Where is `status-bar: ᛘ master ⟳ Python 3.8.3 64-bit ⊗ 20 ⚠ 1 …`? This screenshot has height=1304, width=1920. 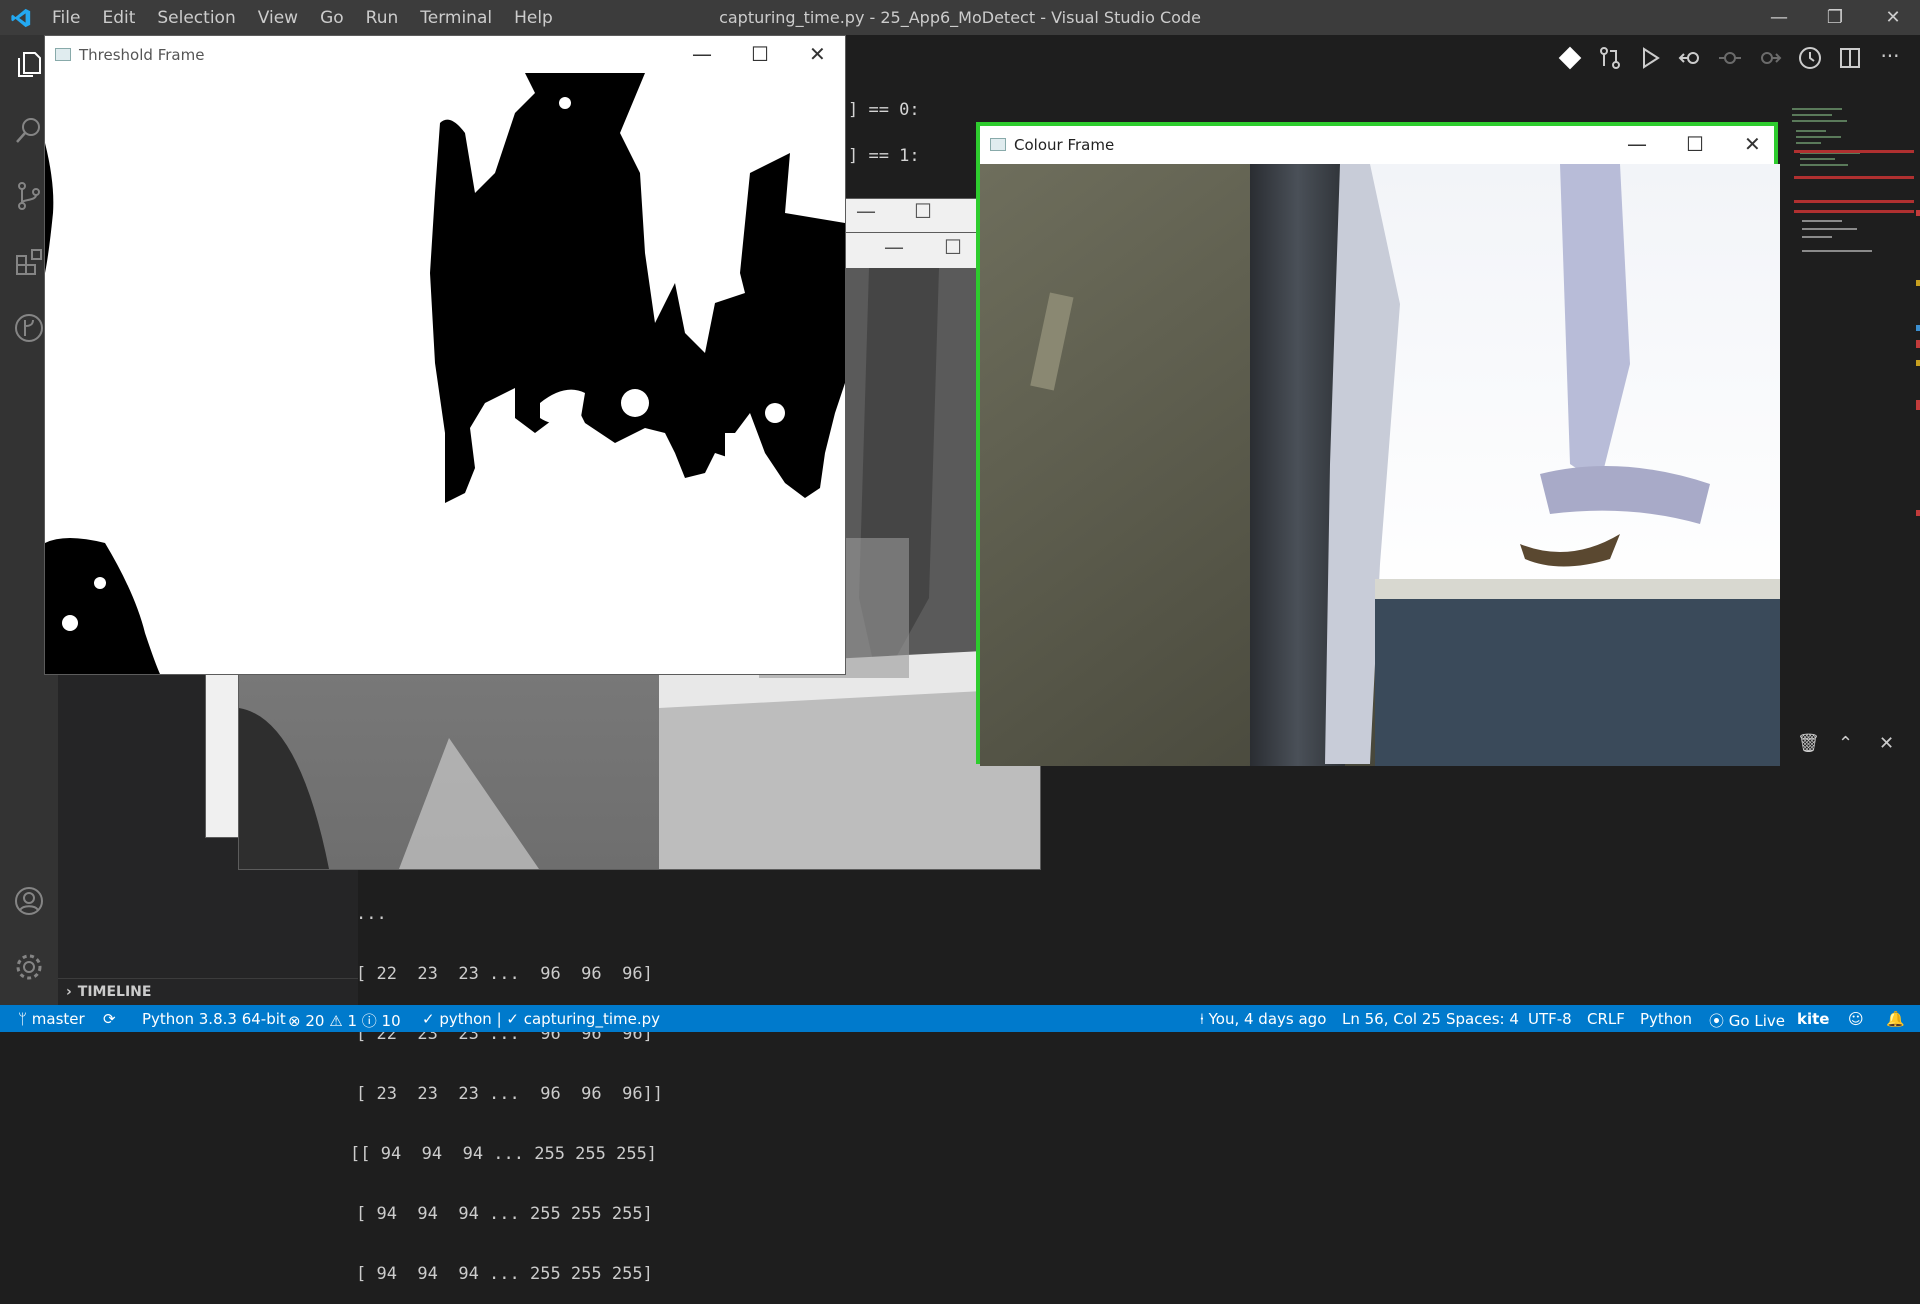 status-bar: ᛘ master ⟳ Python 3.8.3 64-bit ⊗ 20 ⚠ 1 … is located at coordinates (960, 1018).